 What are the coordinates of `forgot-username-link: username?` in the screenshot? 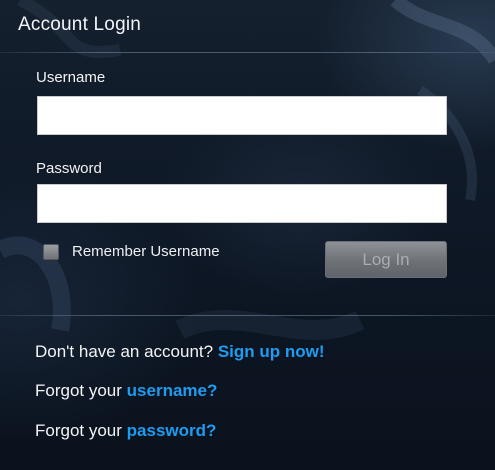 It's located at (172, 390).